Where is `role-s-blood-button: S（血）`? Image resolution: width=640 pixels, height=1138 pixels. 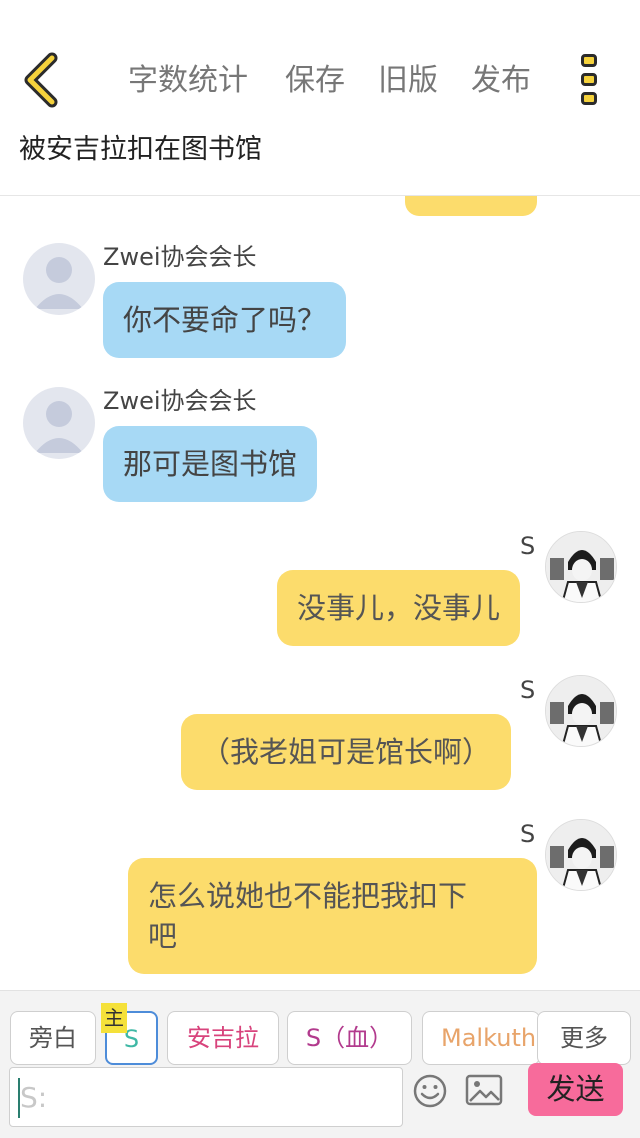
role-s-blood-button: S（血） is located at coordinates (349, 1038).